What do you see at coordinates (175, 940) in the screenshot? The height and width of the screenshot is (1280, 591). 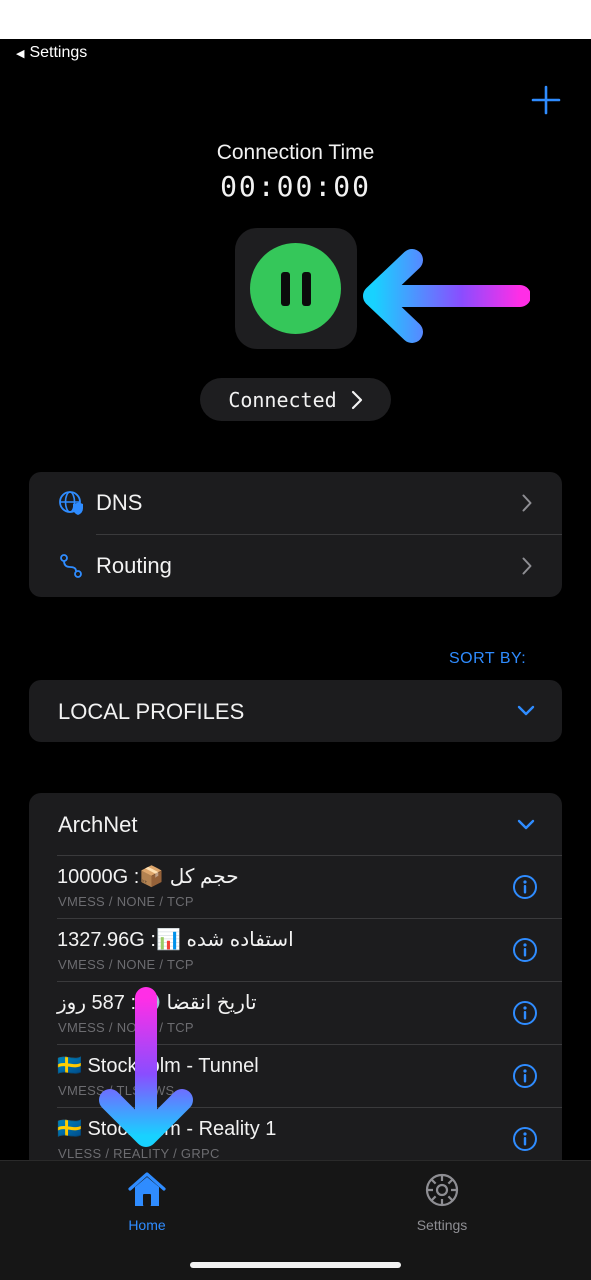 I see `profile-name: 1327.96G :📊 استفاده شده` at bounding box center [175, 940].